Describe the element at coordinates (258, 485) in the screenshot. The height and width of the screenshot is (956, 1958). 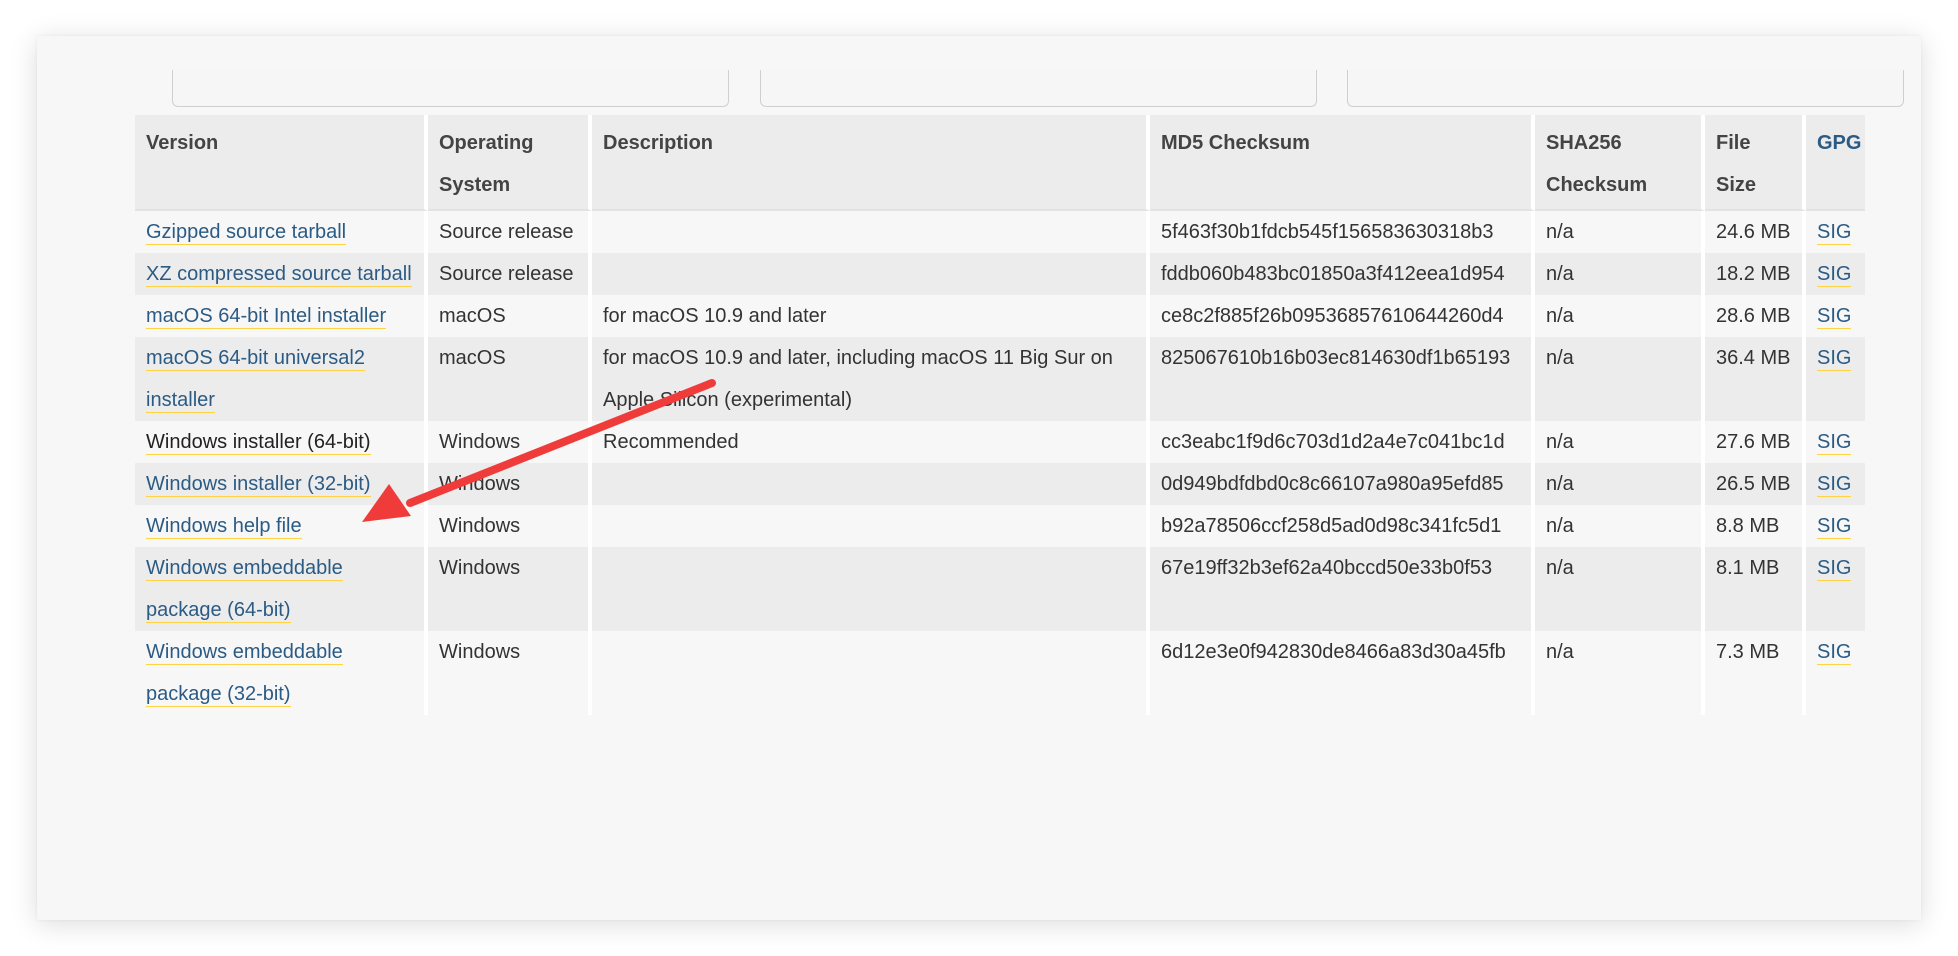
I see `download-link-windows-installer-32: Windows installer (32-bit)` at that location.